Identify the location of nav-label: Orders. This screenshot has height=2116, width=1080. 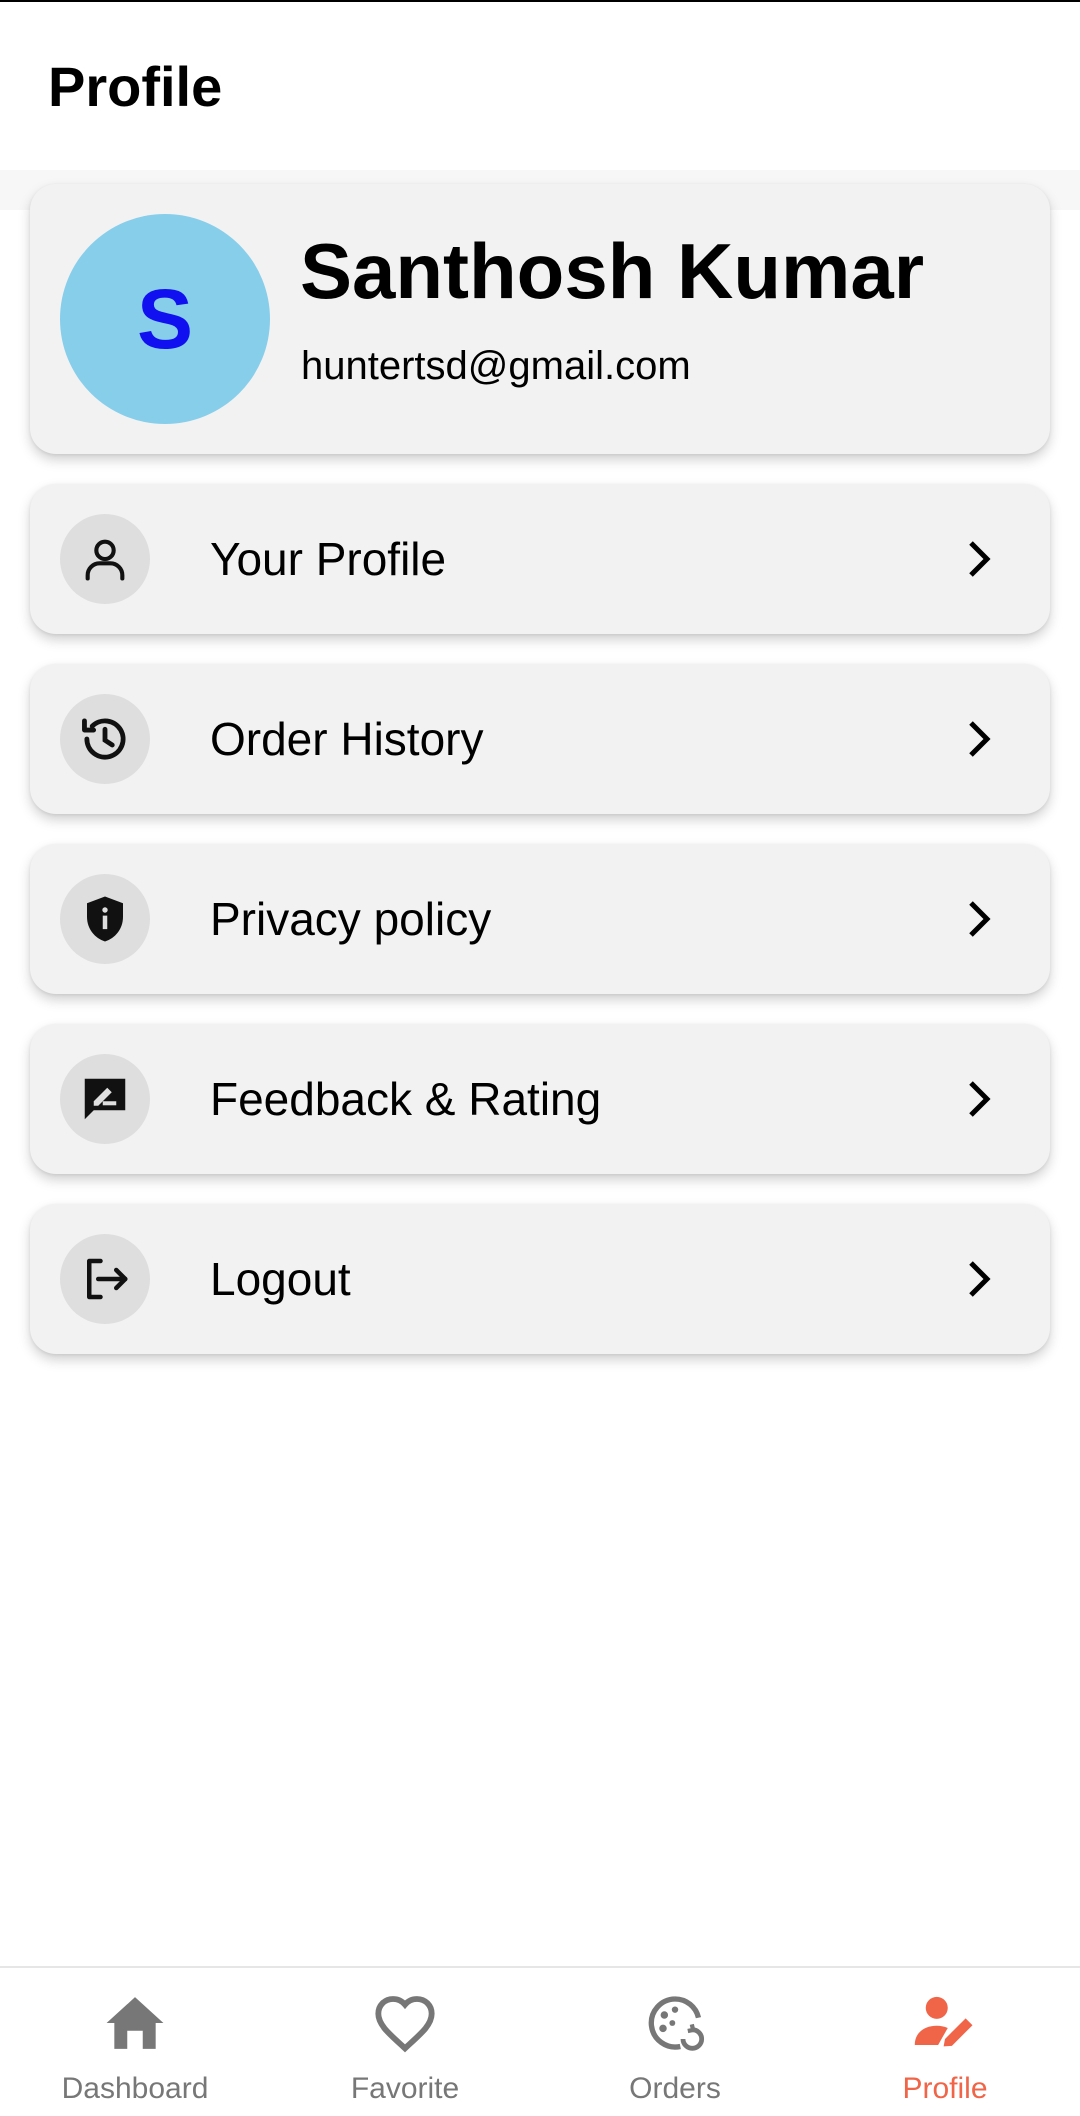
(675, 2088).